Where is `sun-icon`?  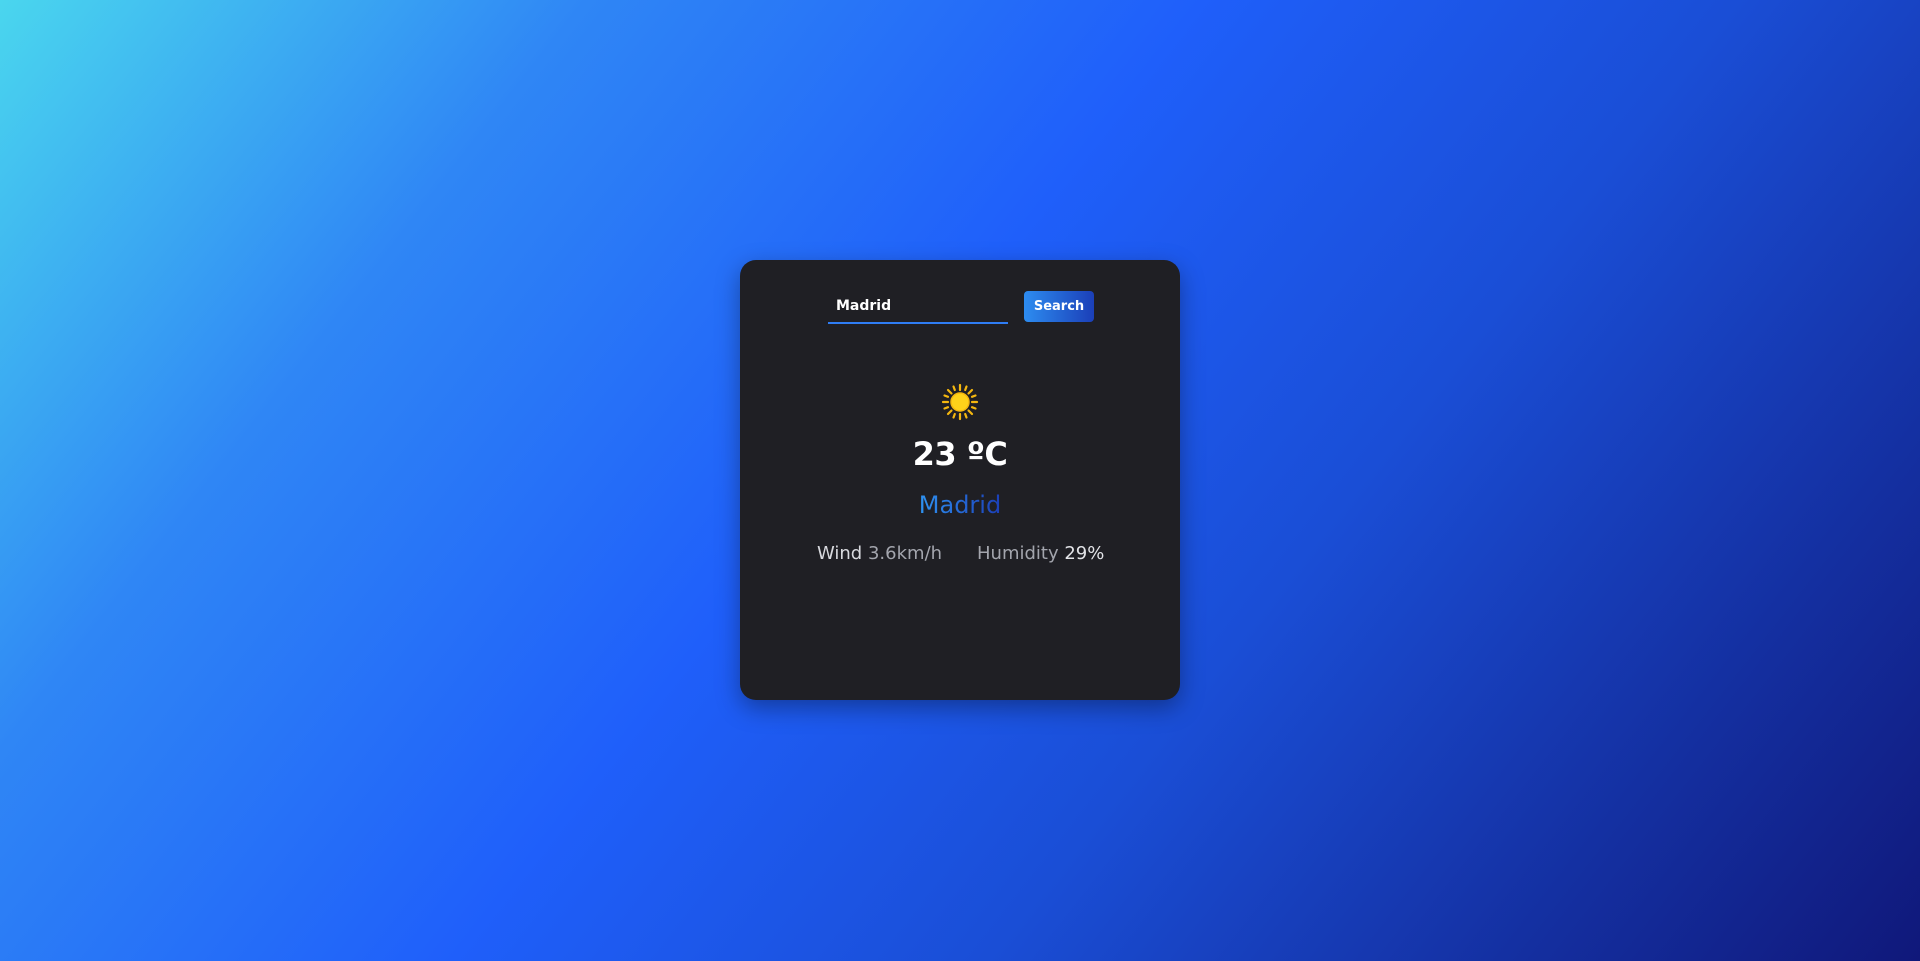
sun-icon is located at coordinates (960, 402).